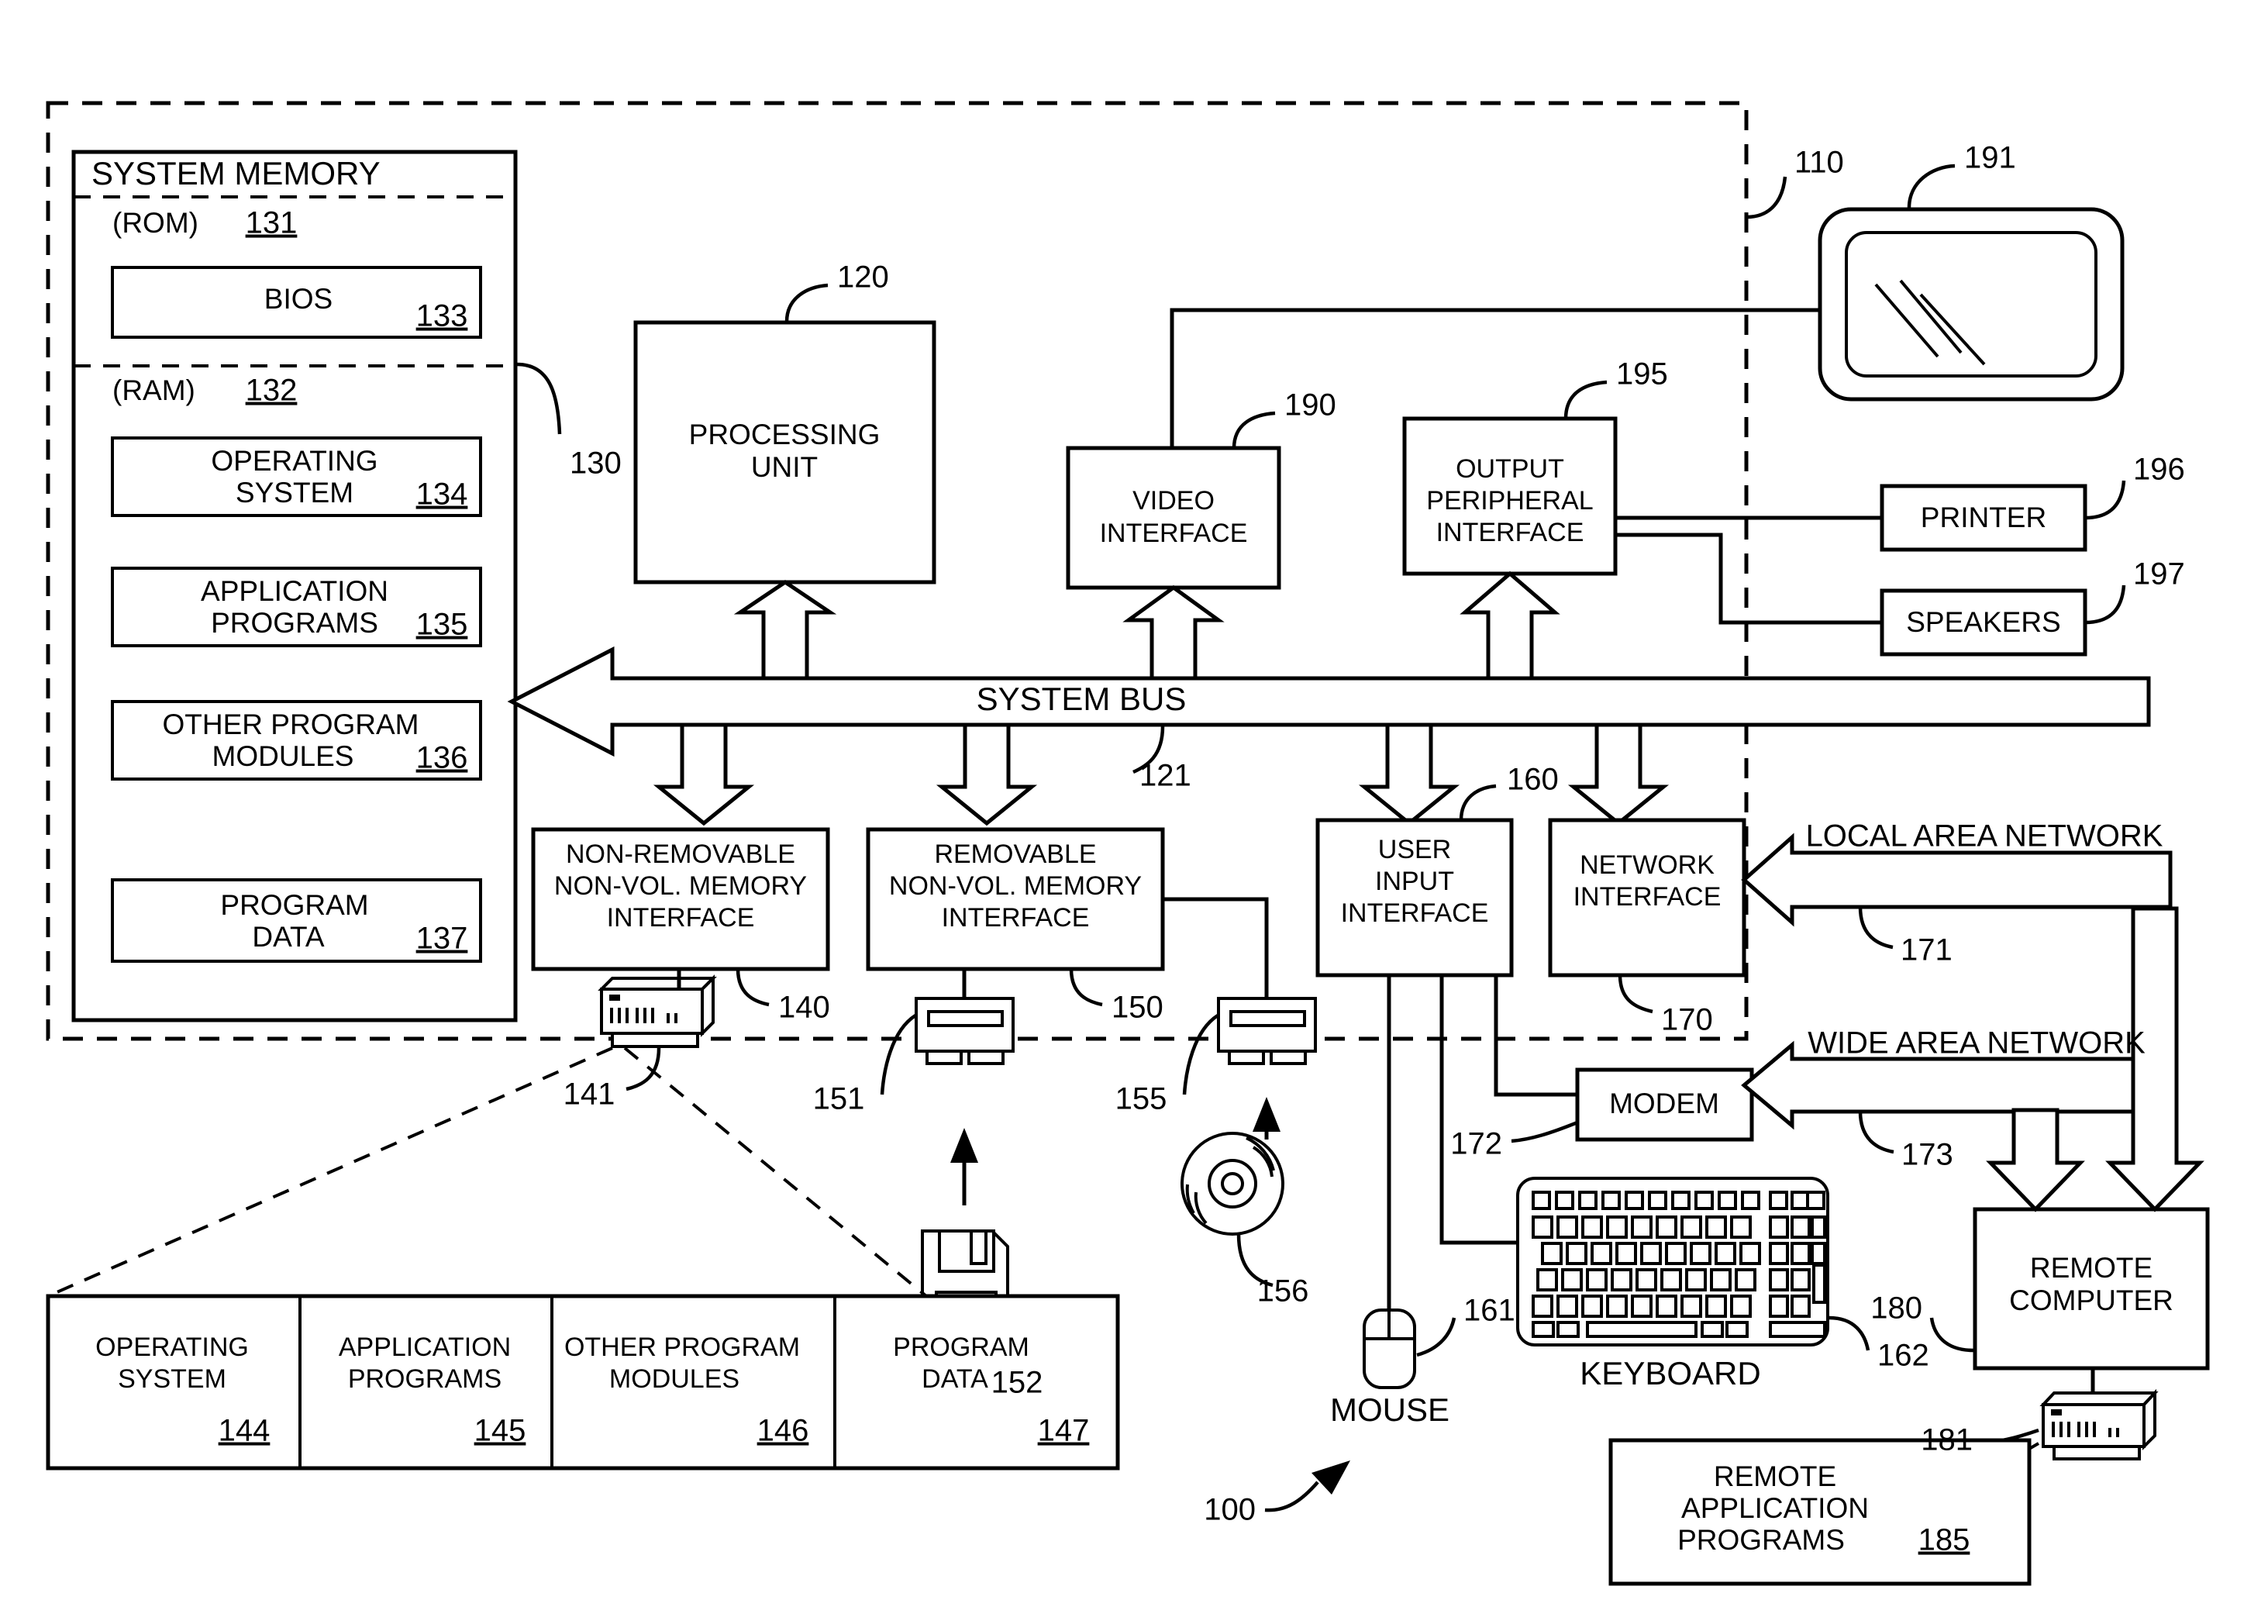  I want to click on video-interface-label-line2: INTERFACE, so click(1174, 533).